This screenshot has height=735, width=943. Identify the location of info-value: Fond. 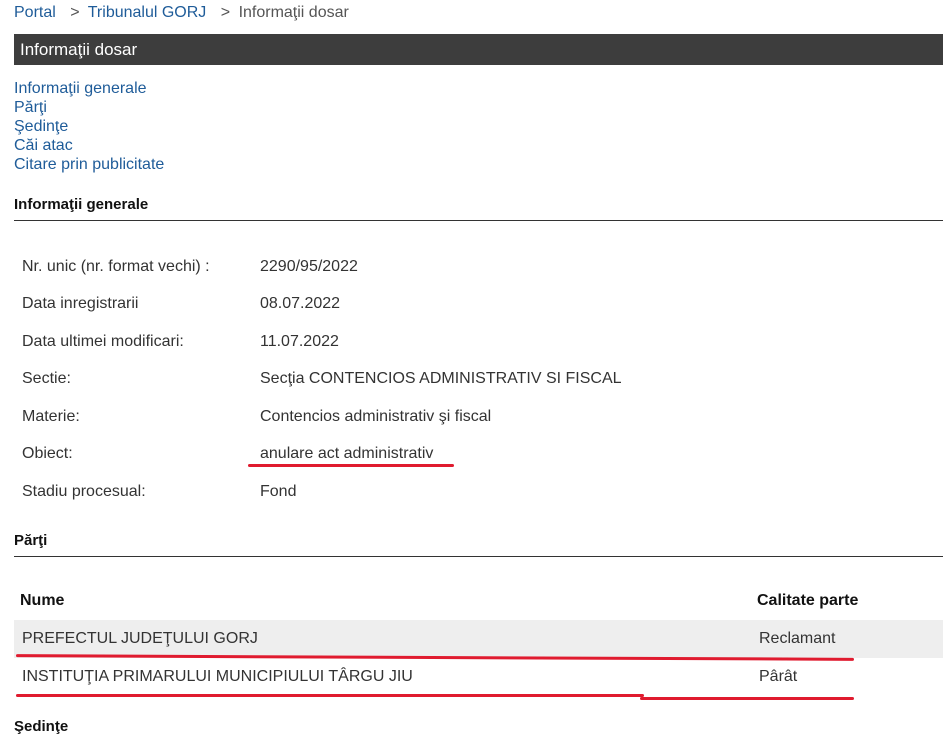
(278, 491).